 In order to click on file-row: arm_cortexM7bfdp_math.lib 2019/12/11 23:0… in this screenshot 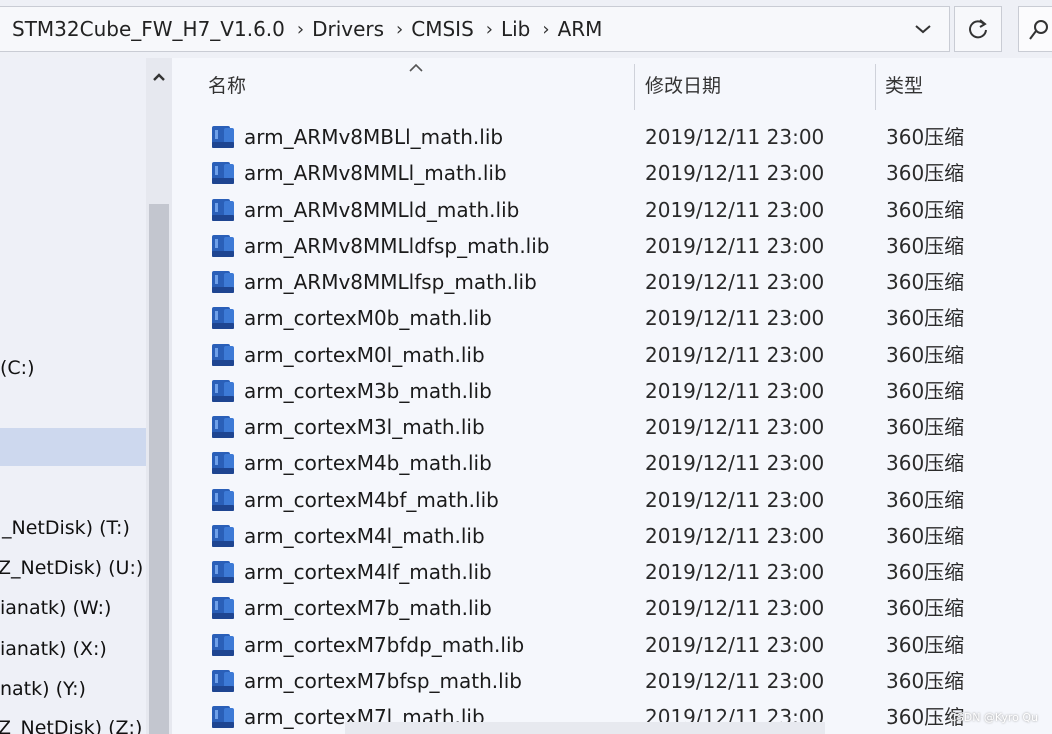, I will do `click(627, 645)`.